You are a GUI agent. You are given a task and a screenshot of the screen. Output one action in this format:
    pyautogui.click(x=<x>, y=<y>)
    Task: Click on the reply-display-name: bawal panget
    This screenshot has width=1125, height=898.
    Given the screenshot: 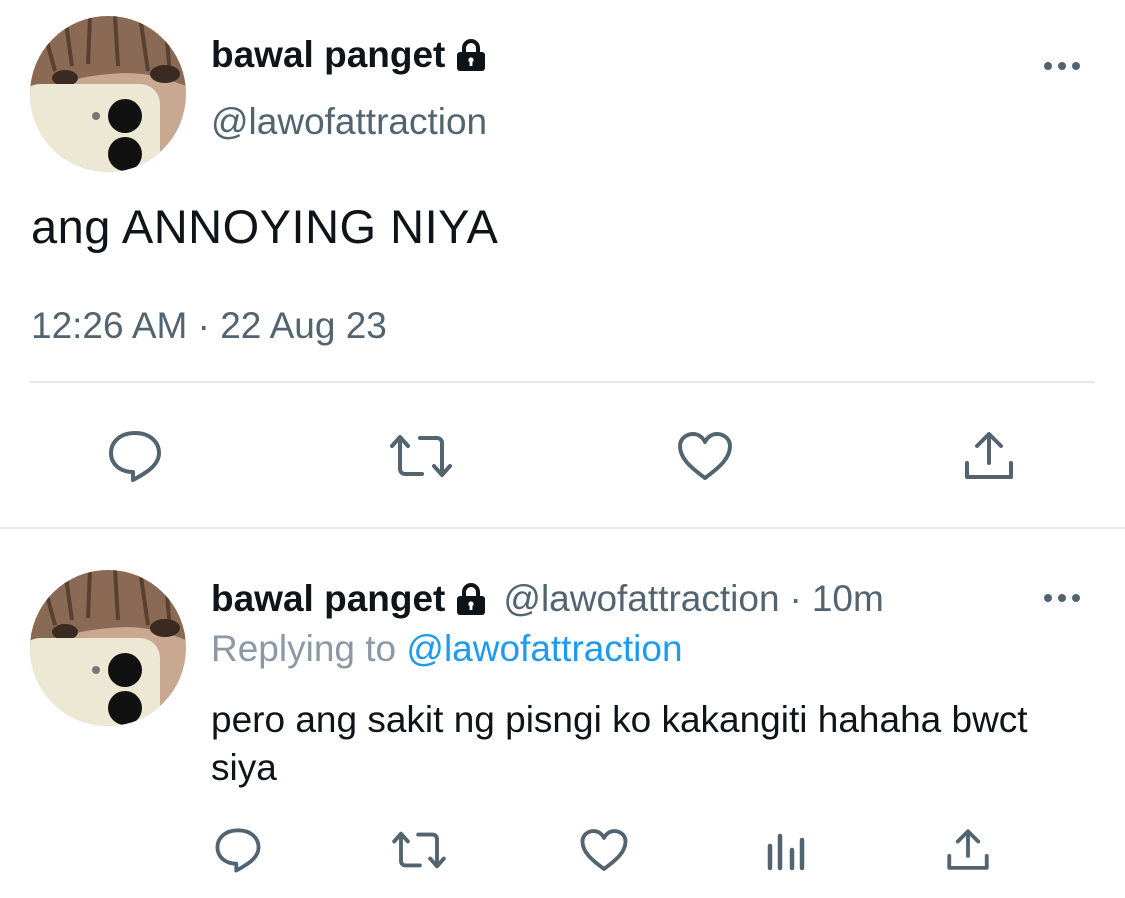 What is the action you would take?
    pyautogui.click(x=328, y=599)
    